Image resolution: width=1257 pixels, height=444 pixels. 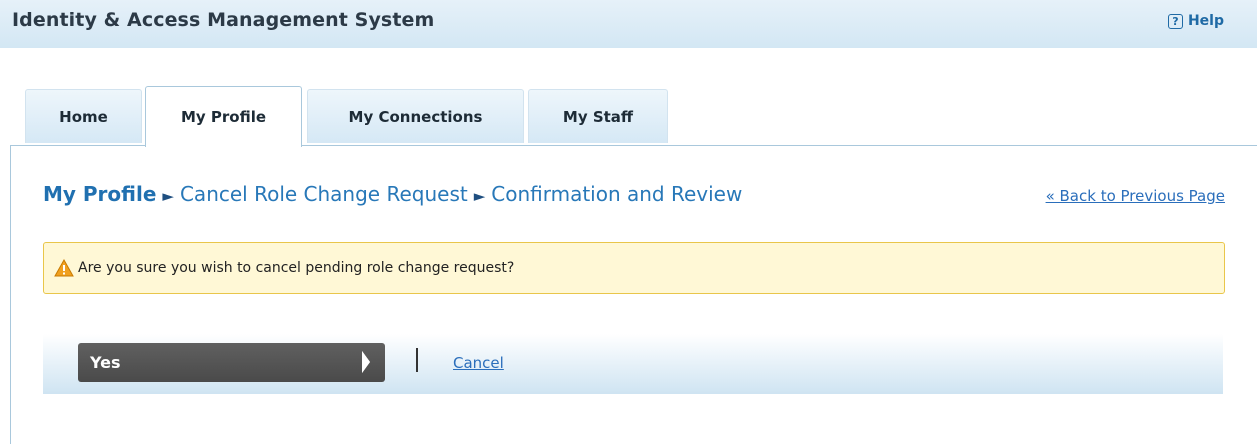 What do you see at coordinates (10, 294) in the screenshot?
I see `content-left-border` at bounding box center [10, 294].